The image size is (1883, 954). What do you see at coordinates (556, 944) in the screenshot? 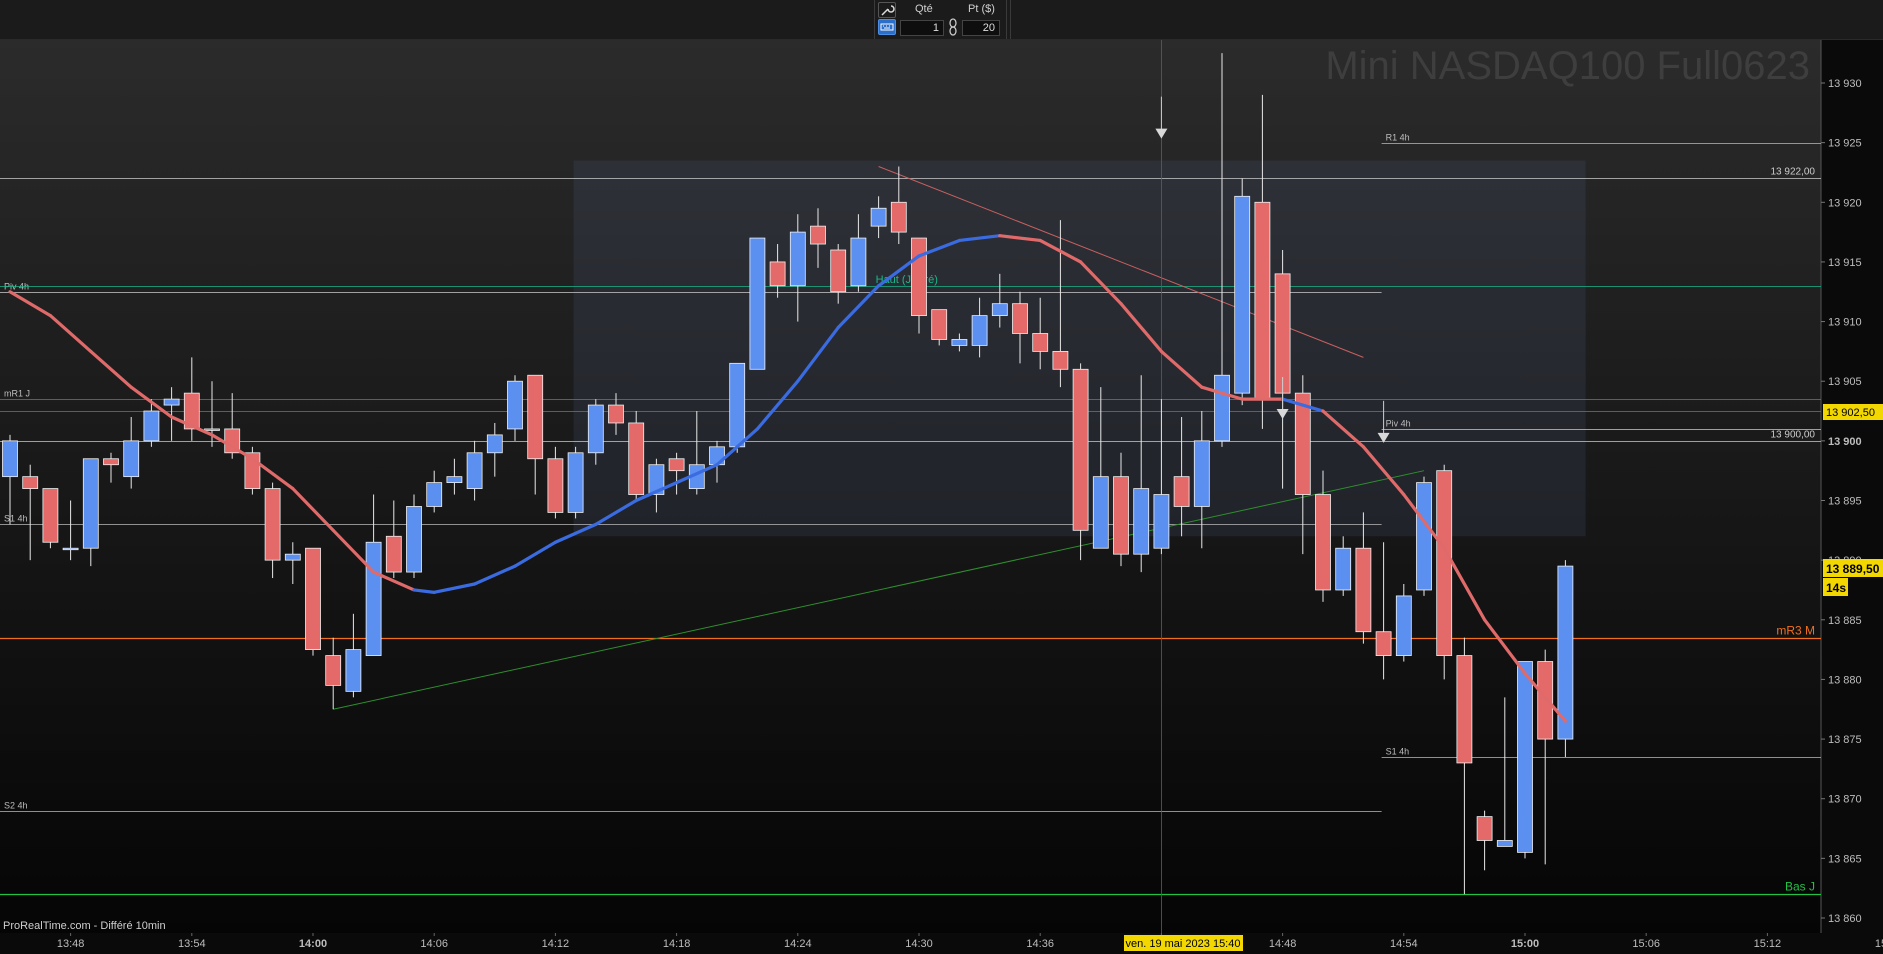
I see `x-tick-label: 14:12` at bounding box center [556, 944].